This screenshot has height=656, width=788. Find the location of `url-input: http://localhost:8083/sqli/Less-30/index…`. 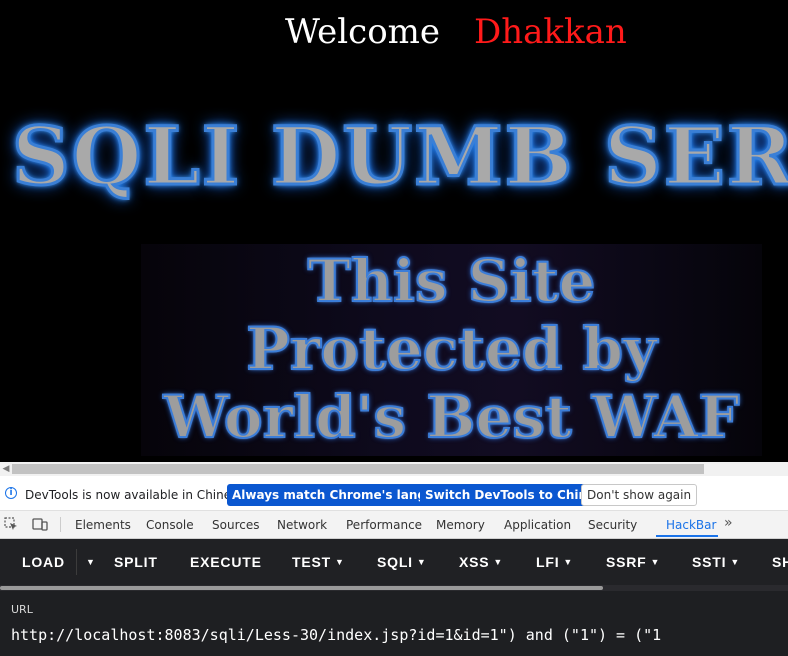

url-input: http://localhost:8083/sqli/Less-30/index… is located at coordinates (336, 635).